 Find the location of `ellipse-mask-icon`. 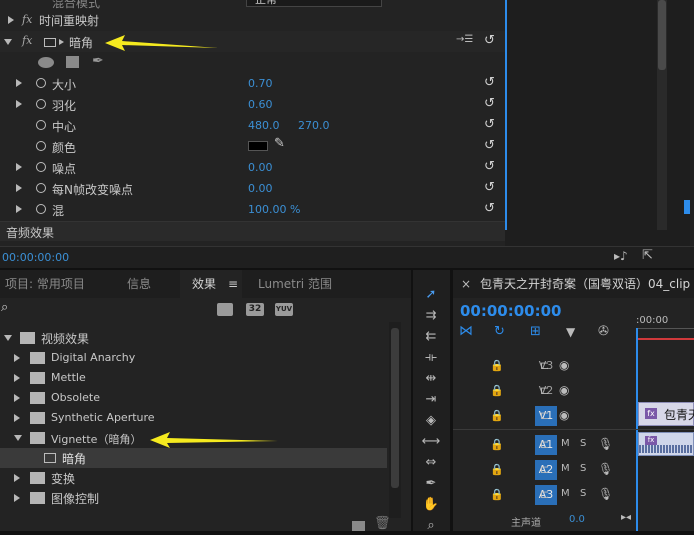

ellipse-mask-icon is located at coordinates (46, 62).